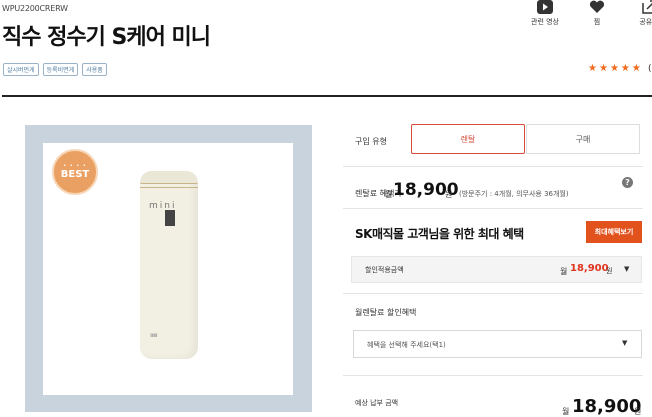  What do you see at coordinates (564, 271) in the screenshot?
I see `discount-price-unit: 월` at bounding box center [564, 271].